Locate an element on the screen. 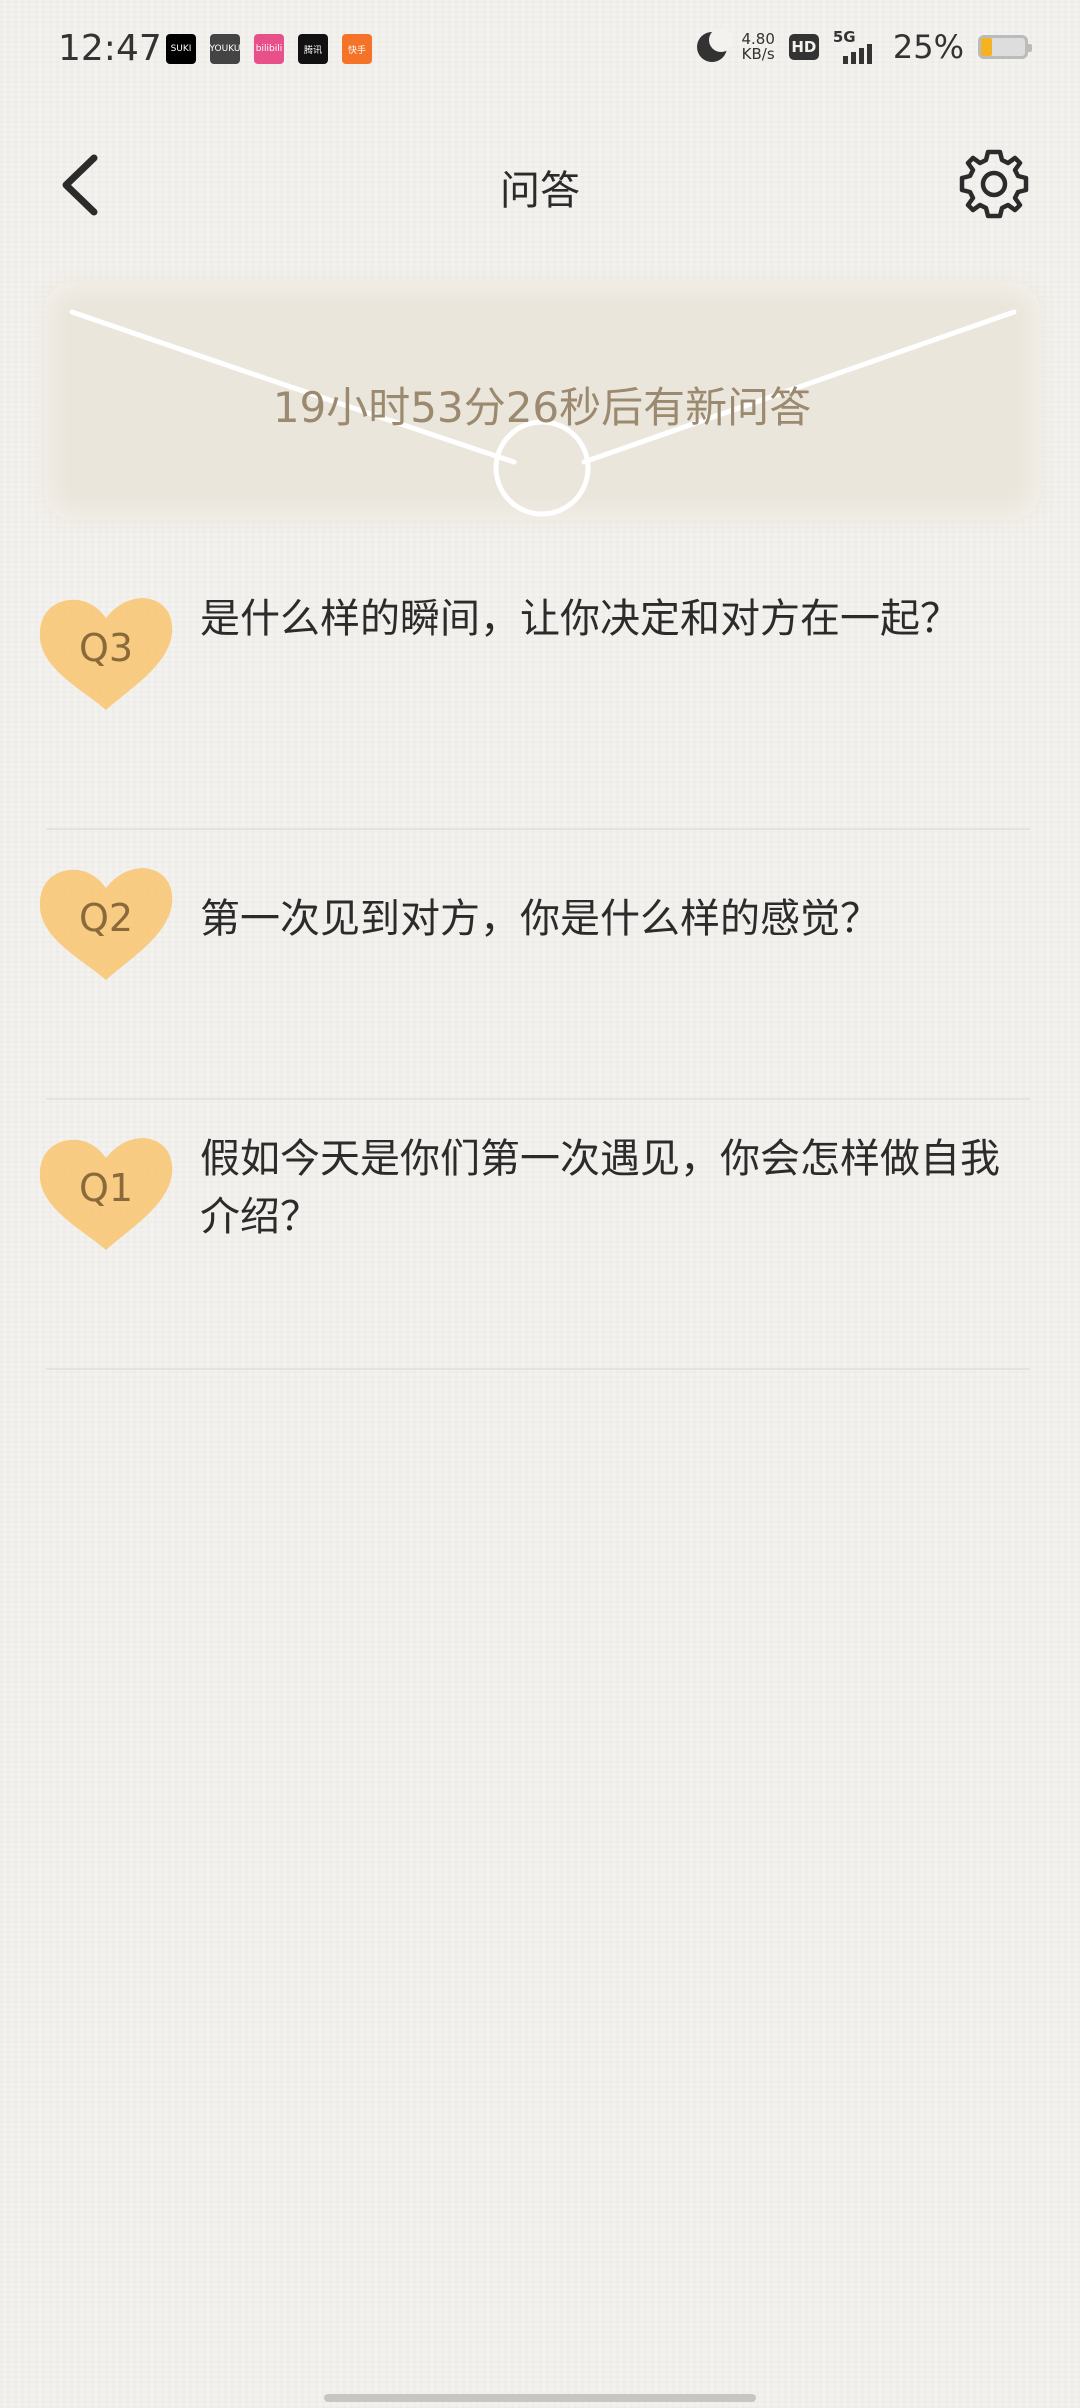 The width and height of the screenshot is (1080, 2408). youku-app-icon: YOUKU is located at coordinates (225, 49).